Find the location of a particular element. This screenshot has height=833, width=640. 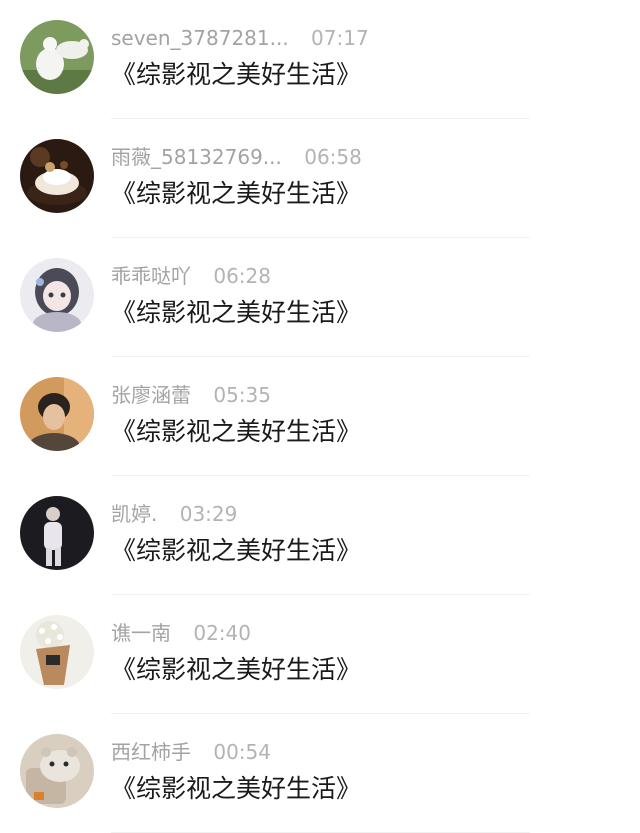

timestamp: 06:58 is located at coordinates (333, 157).